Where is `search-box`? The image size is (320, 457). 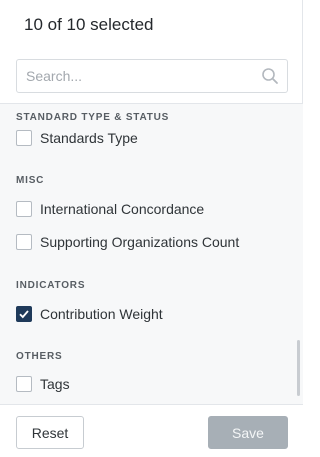 search-box is located at coordinates (152, 76).